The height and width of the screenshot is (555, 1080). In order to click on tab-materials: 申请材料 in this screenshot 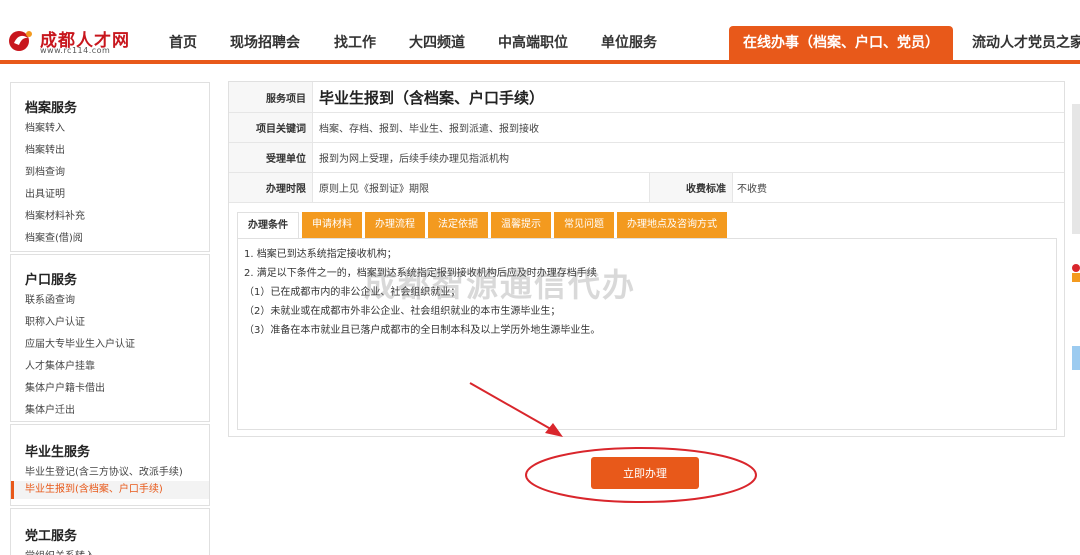, I will do `click(332, 225)`.